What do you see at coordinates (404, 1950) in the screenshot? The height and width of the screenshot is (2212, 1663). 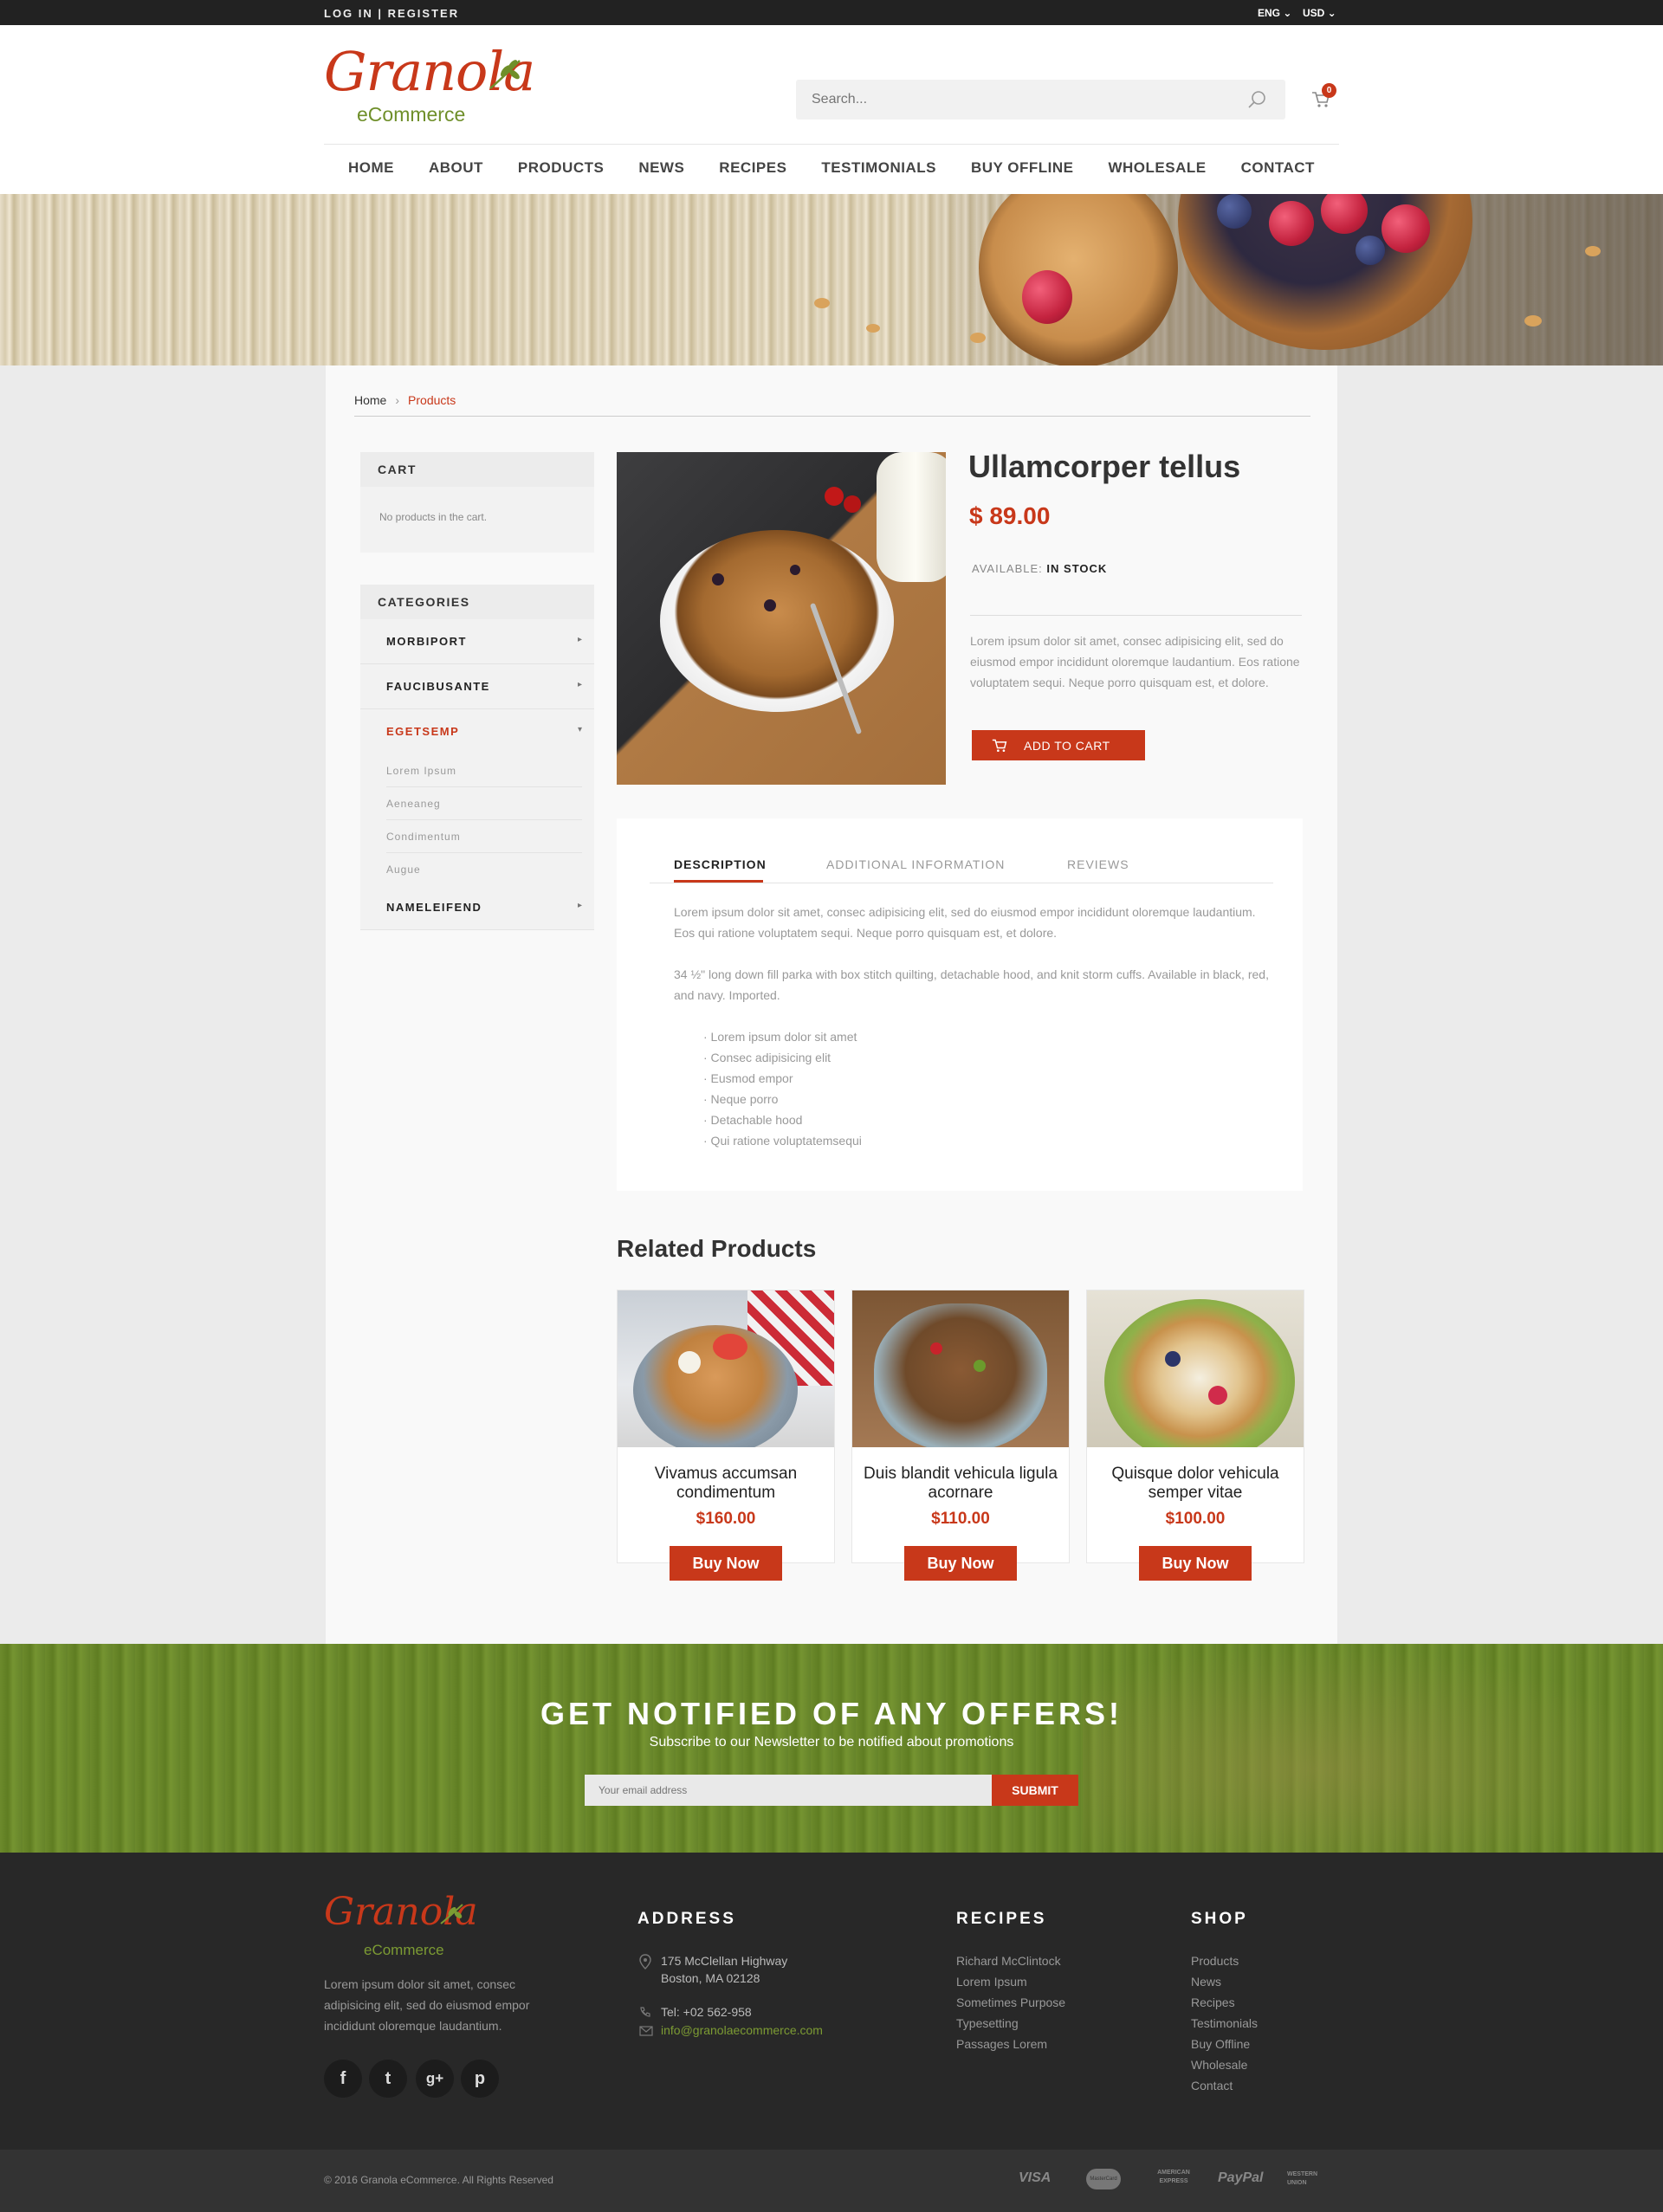 I see `footer-logo-subtitle: eCommerce` at bounding box center [404, 1950].